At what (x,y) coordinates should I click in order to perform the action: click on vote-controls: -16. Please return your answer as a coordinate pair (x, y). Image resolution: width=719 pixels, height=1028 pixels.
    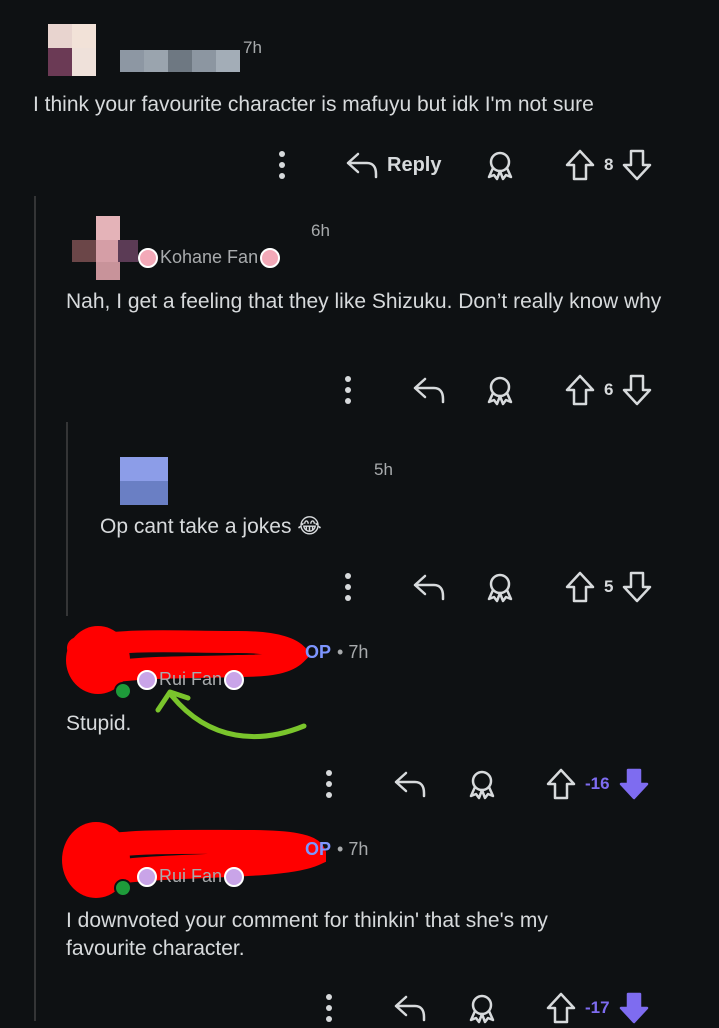
    Looking at the image, I should click on (597, 784).